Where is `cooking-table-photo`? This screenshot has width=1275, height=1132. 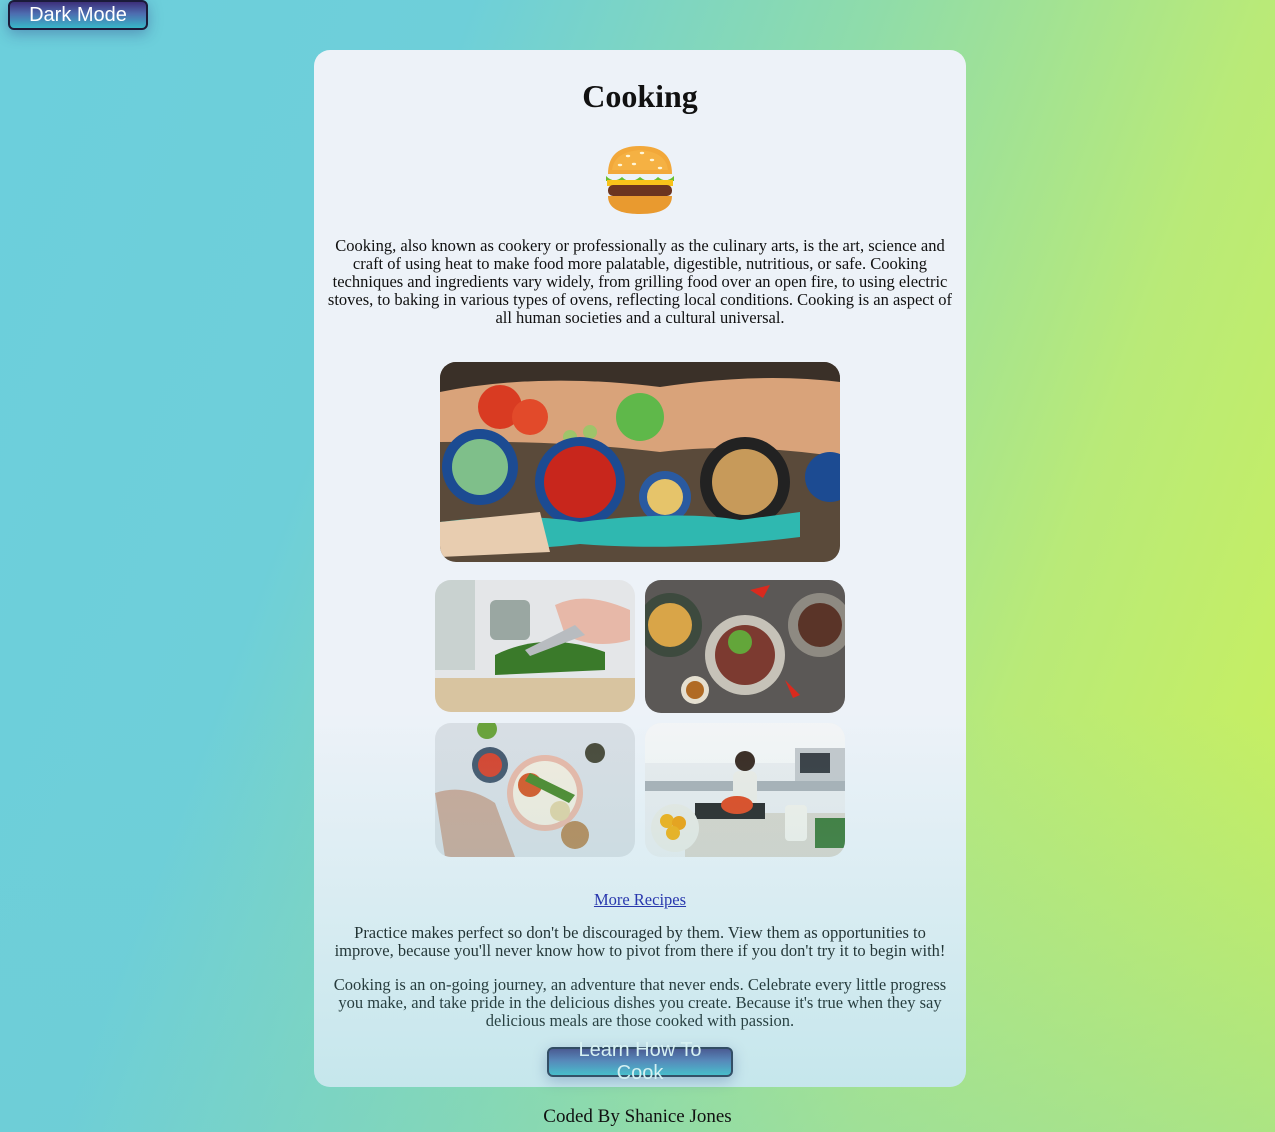
cooking-table-photo is located at coordinates (640, 462).